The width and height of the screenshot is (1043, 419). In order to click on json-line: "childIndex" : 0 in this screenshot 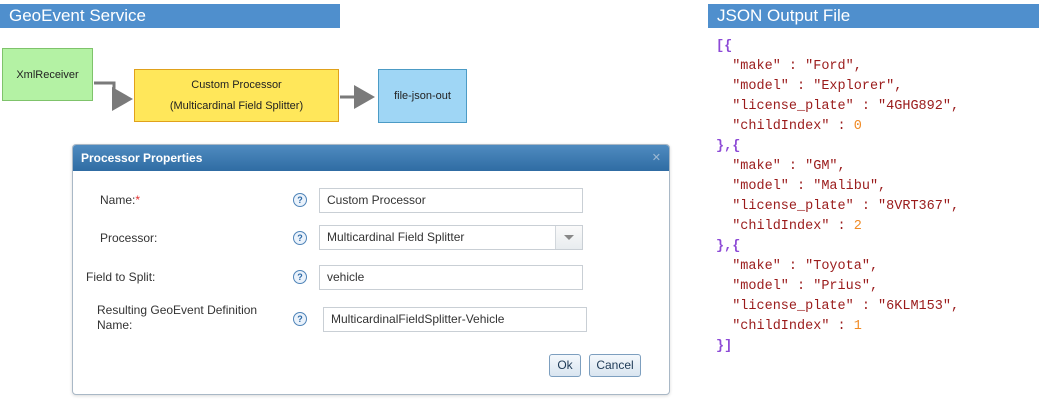, I will do `click(837, 127)`.